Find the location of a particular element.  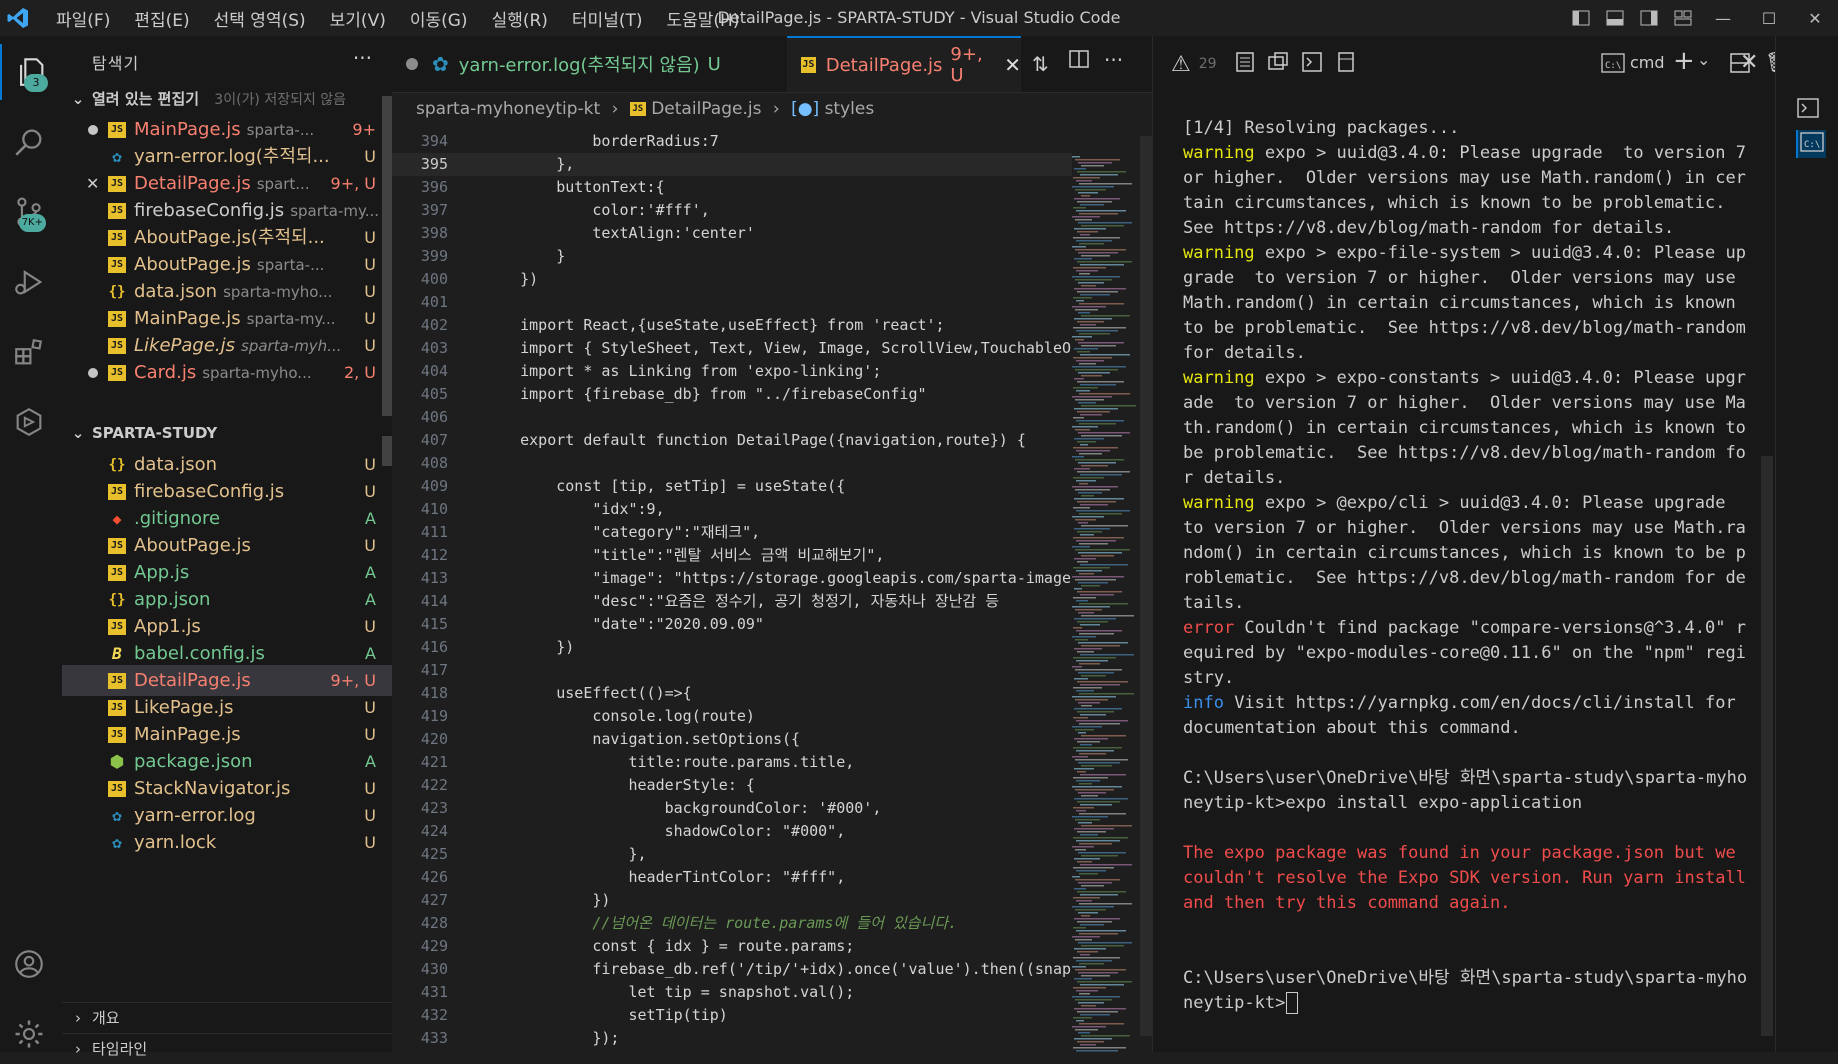

extensions-icon is located at coordinates (29, 352).